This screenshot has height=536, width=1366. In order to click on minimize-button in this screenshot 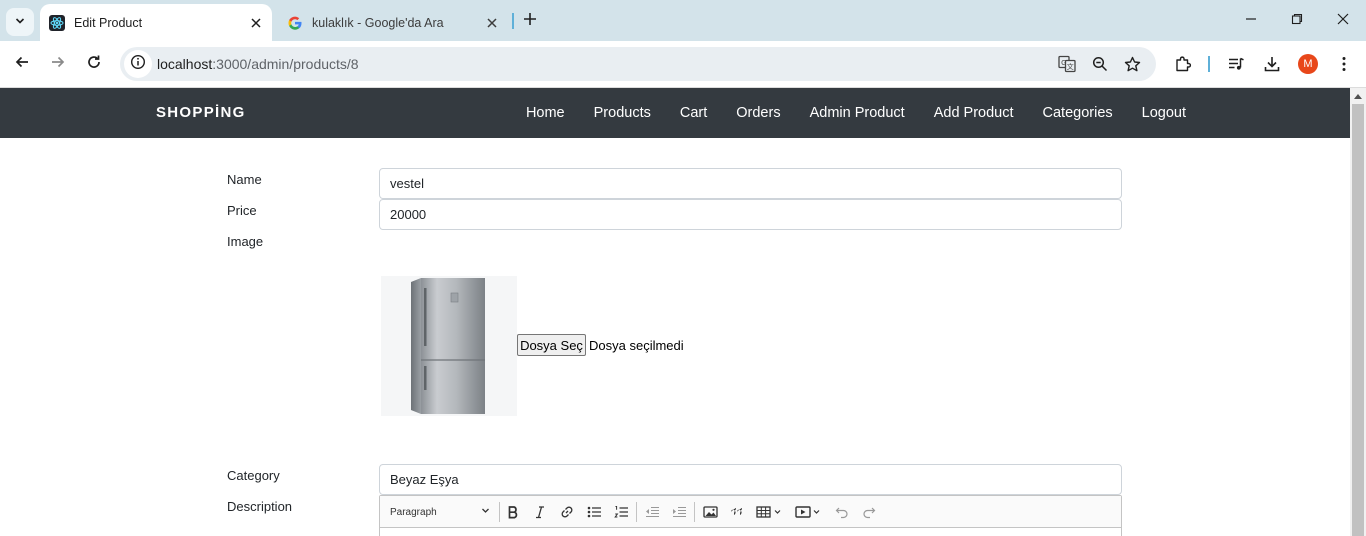, I will do `click(1251, 21)`.